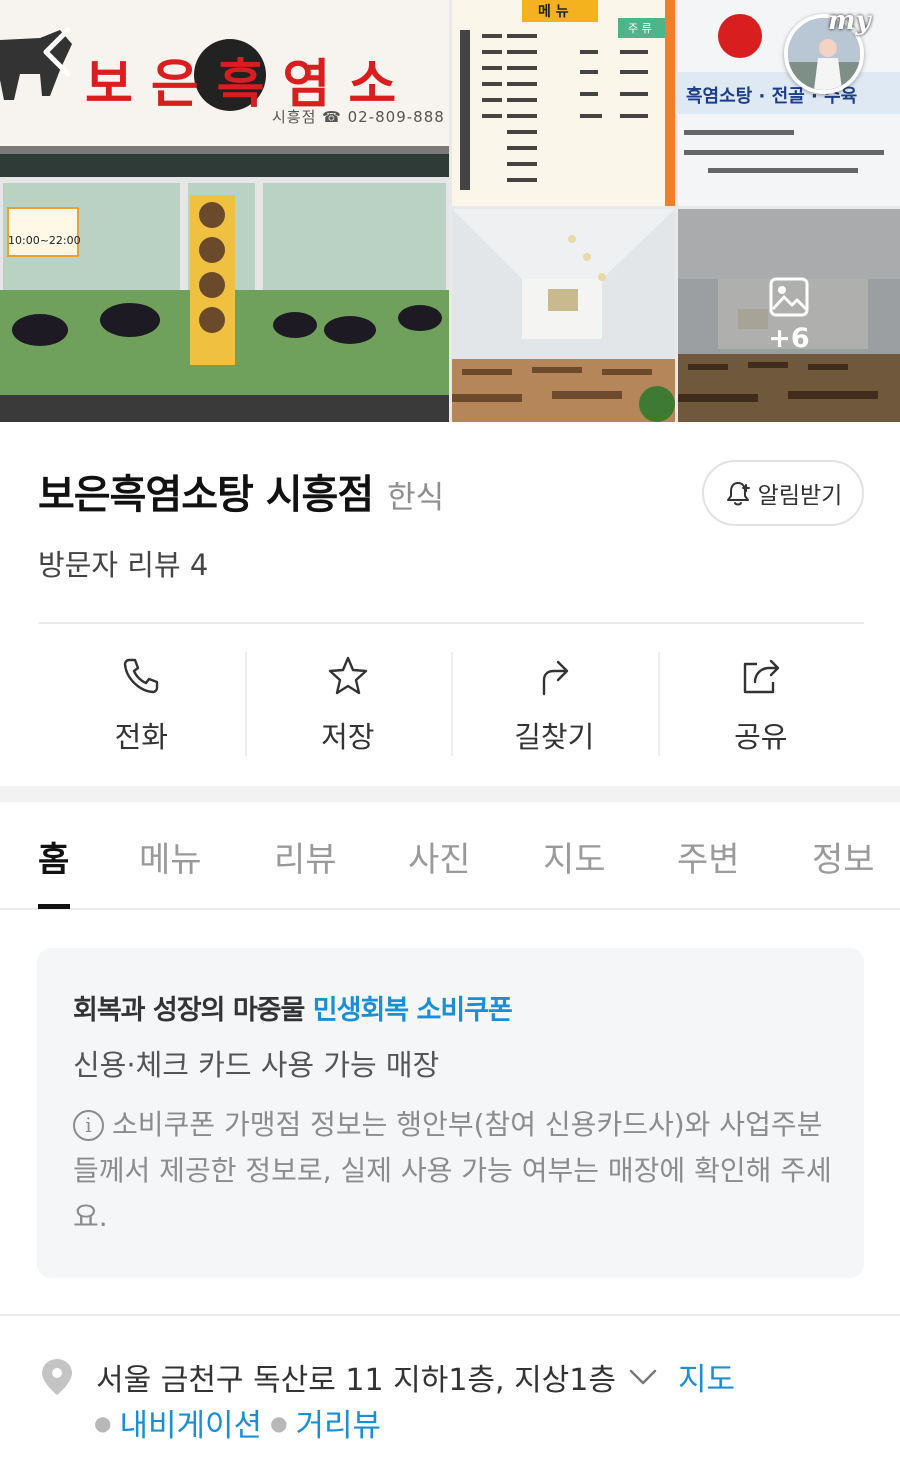 This screenshot has height=1460, width=900. I want to click on quick-actions: 전화 저장 길찾기 공유, so click(451, 704).